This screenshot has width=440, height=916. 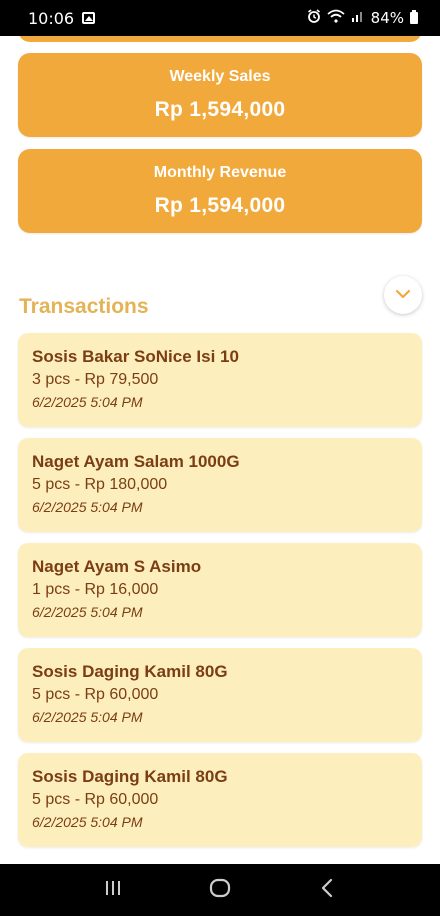 I want to click on recents-icon, so click(x=113, y=890).